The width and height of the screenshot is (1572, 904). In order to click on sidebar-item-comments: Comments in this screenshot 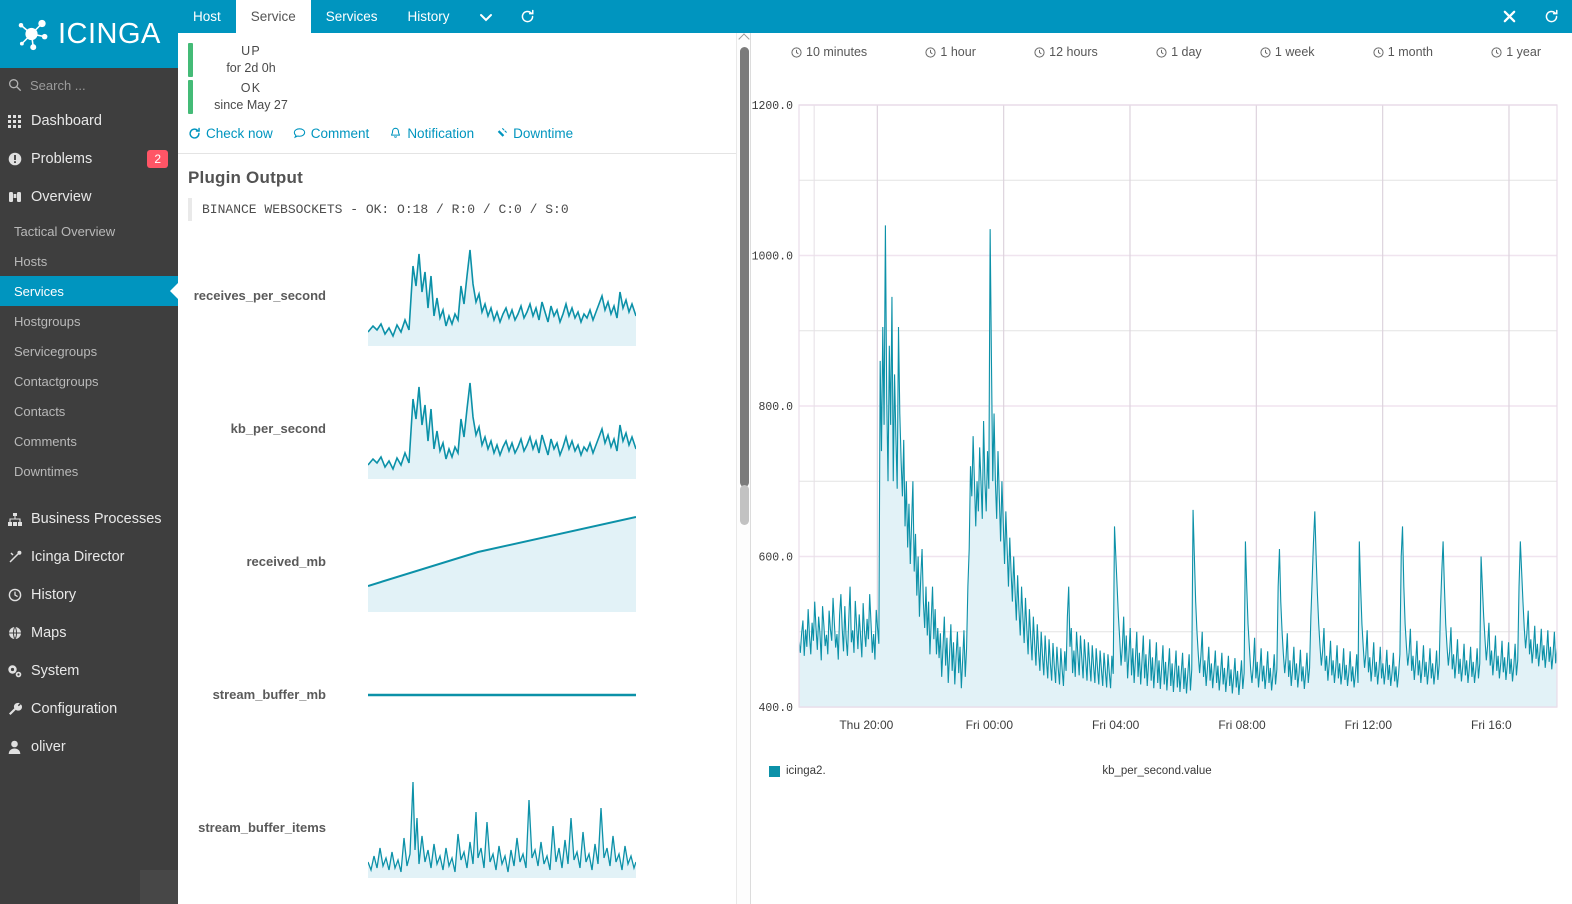, I will do `click(89, 441)`.